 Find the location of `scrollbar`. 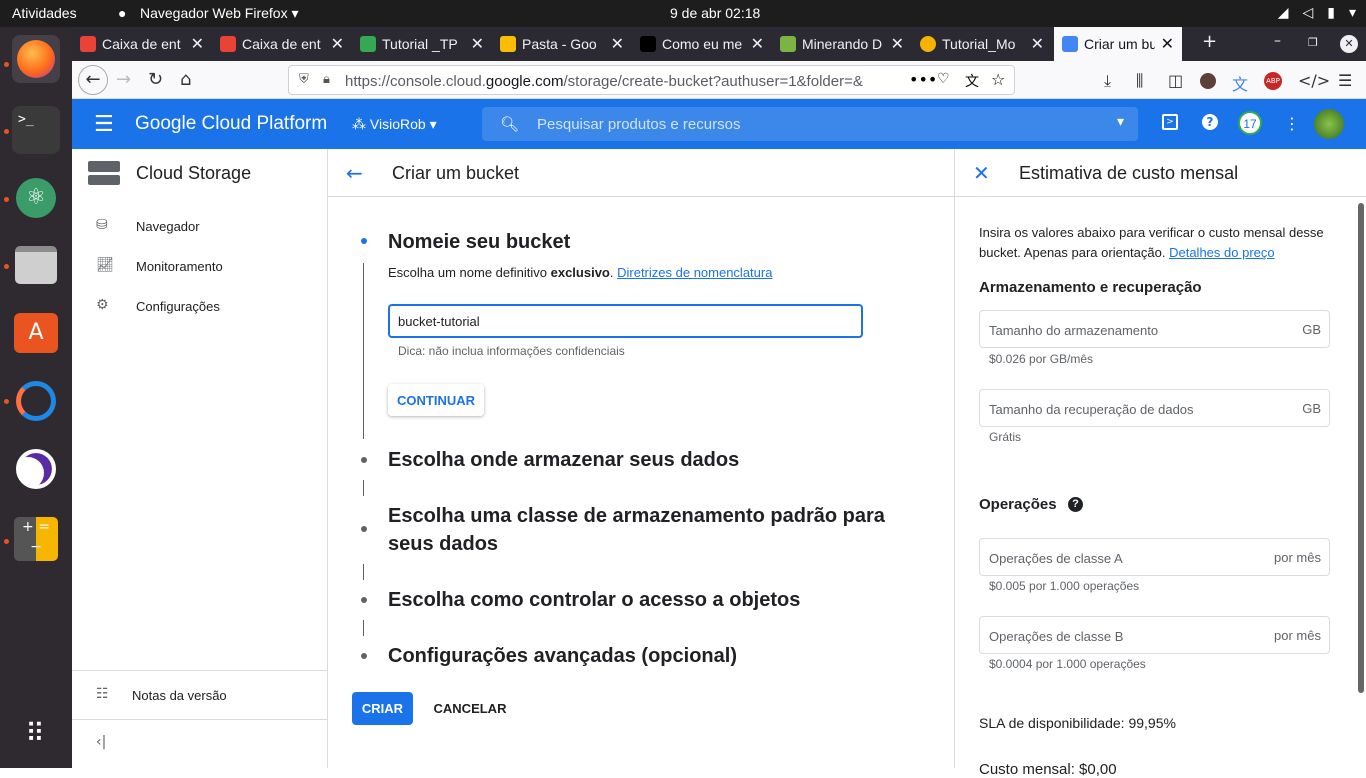

scrollbar is located at coordinates (1361, 448).